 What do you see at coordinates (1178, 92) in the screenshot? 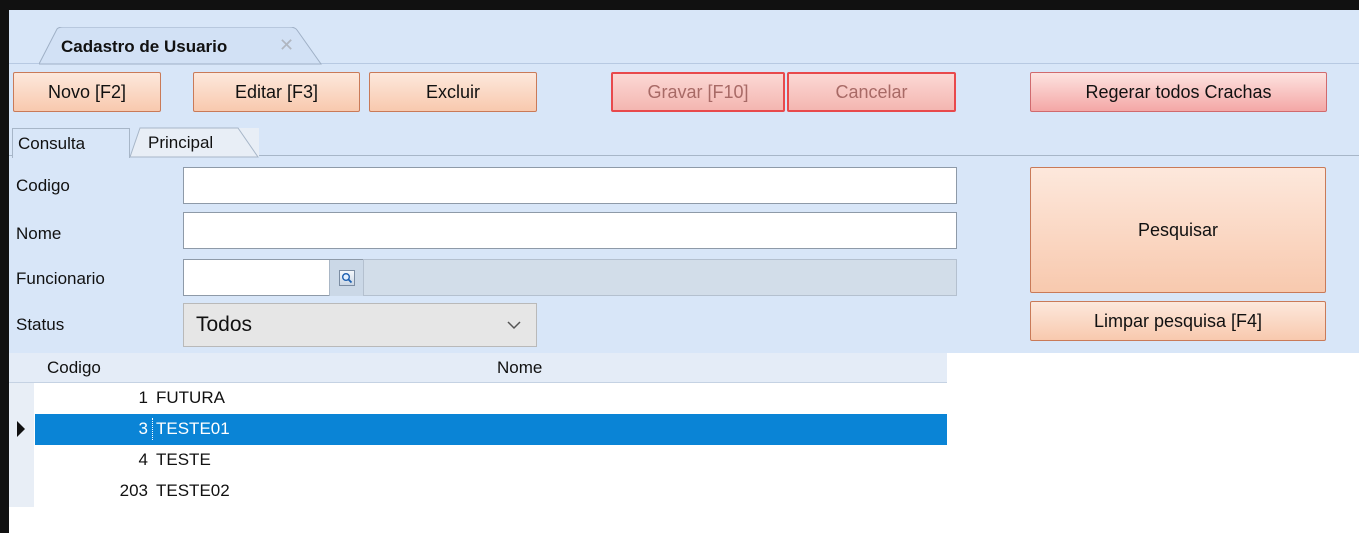
I see `regerar-crachas-button: Regerar todos Crachas` at bounding box center [1178, 92].